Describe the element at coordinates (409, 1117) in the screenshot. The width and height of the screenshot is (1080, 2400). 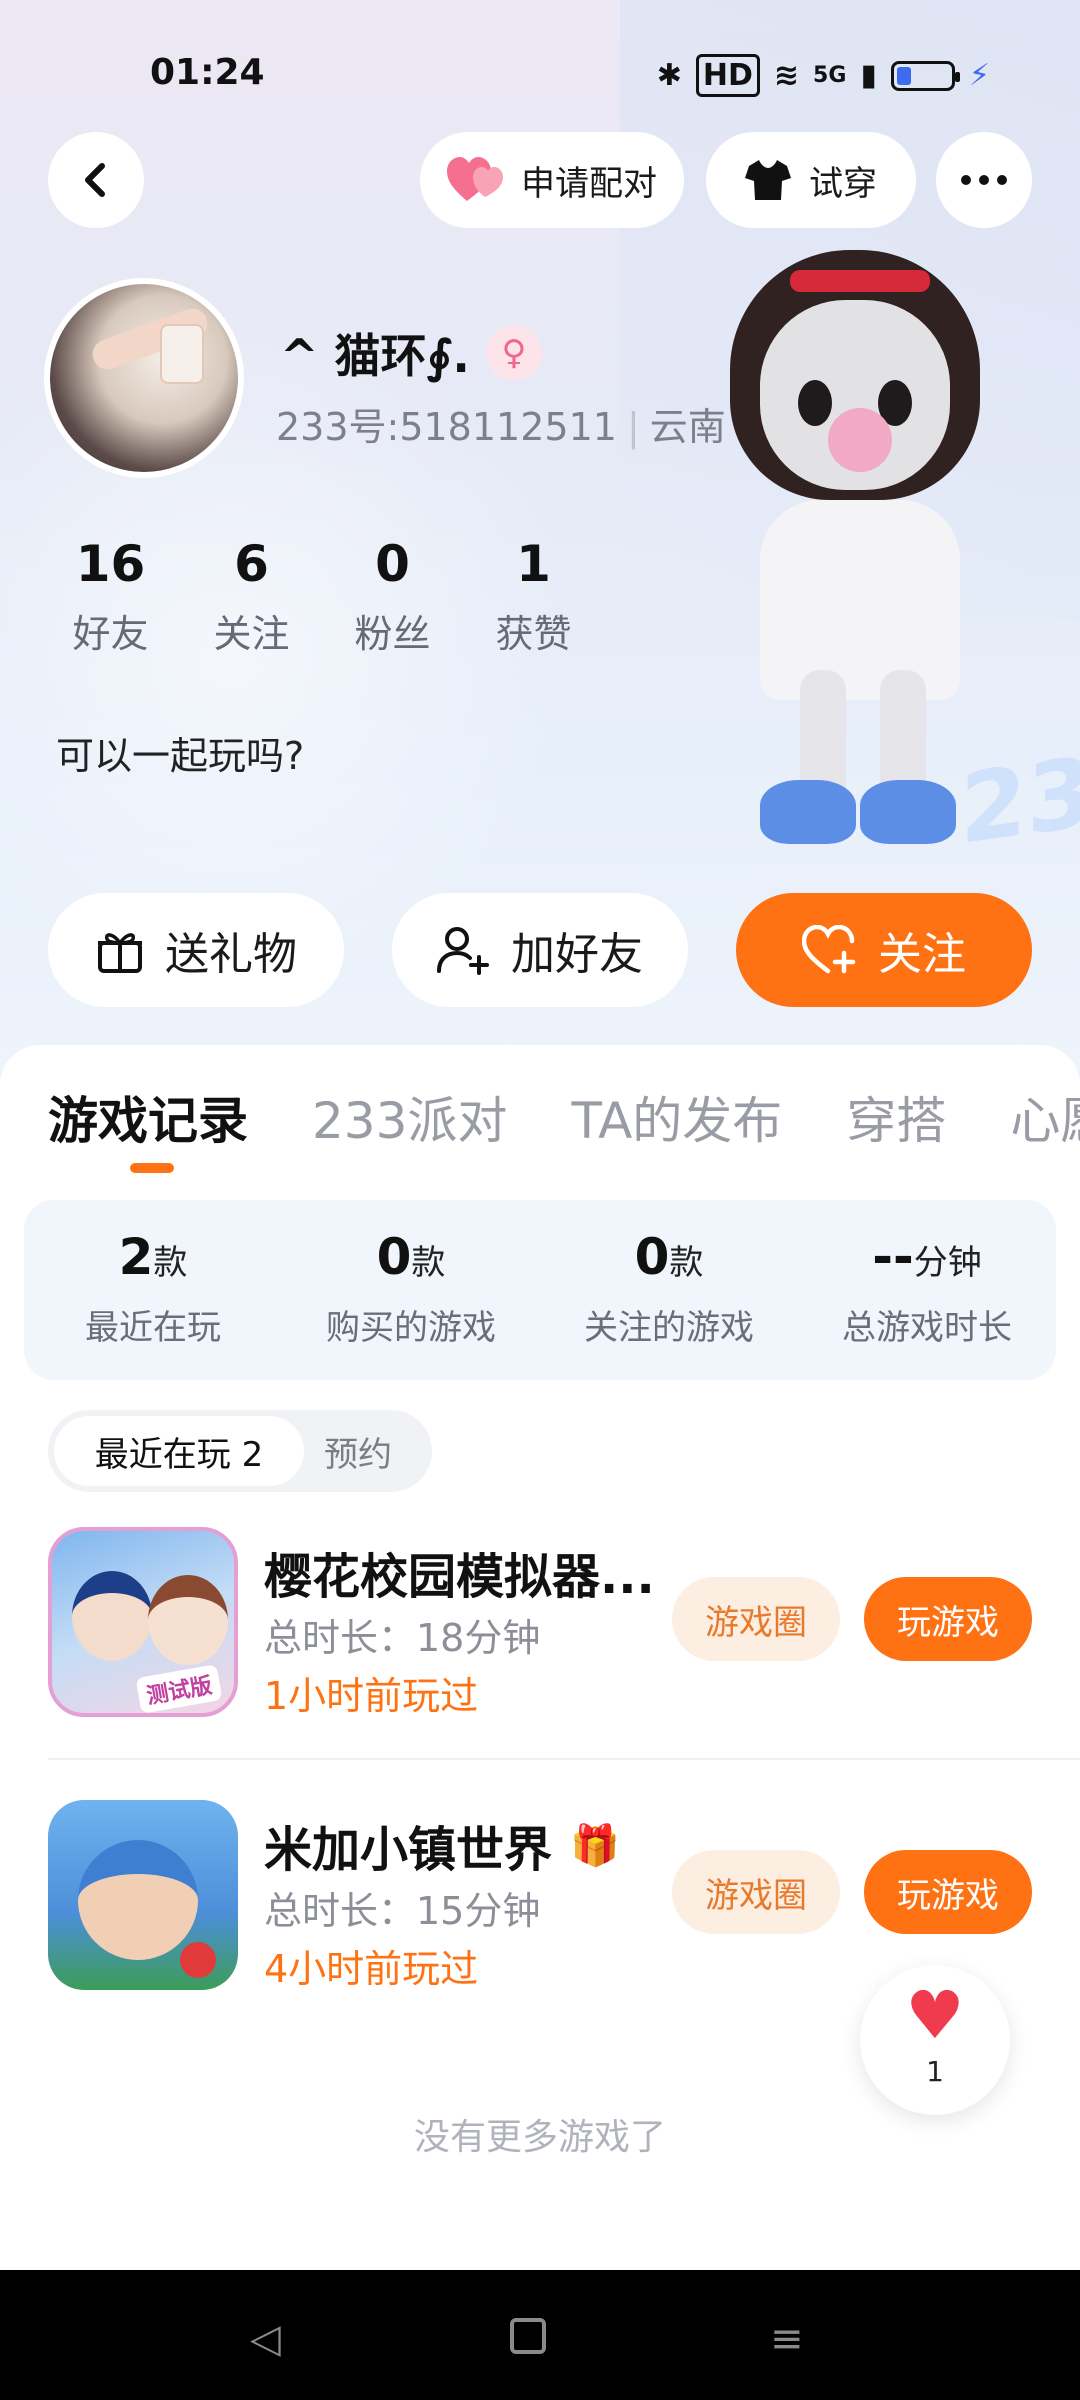
I see `tab-233-party: 233派对` at that location.